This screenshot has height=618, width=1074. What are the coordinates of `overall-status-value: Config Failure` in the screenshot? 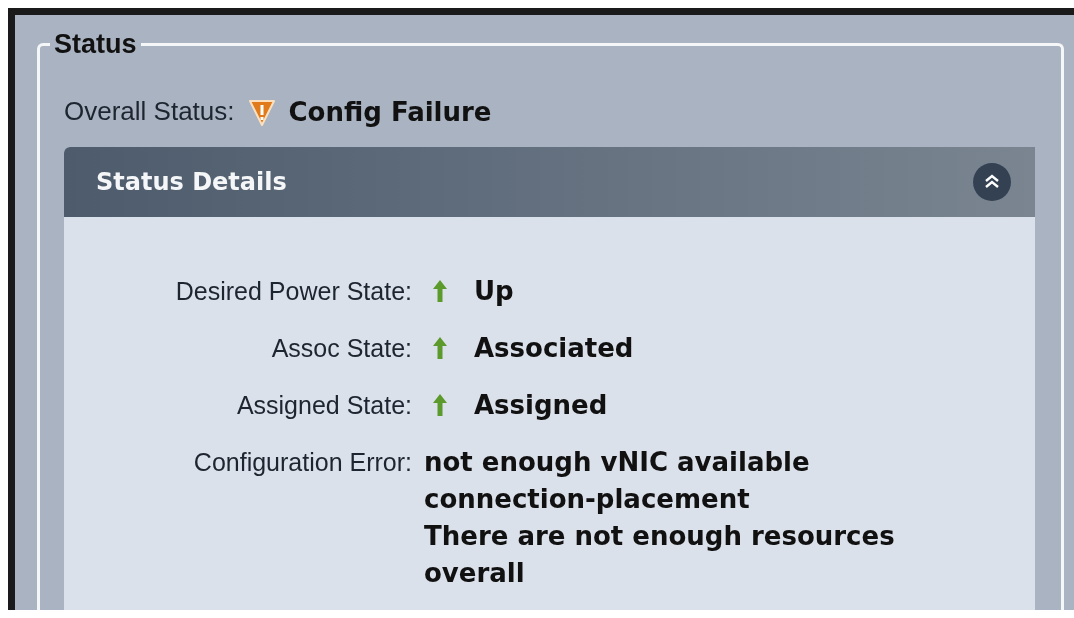 It's located at (390, 111).